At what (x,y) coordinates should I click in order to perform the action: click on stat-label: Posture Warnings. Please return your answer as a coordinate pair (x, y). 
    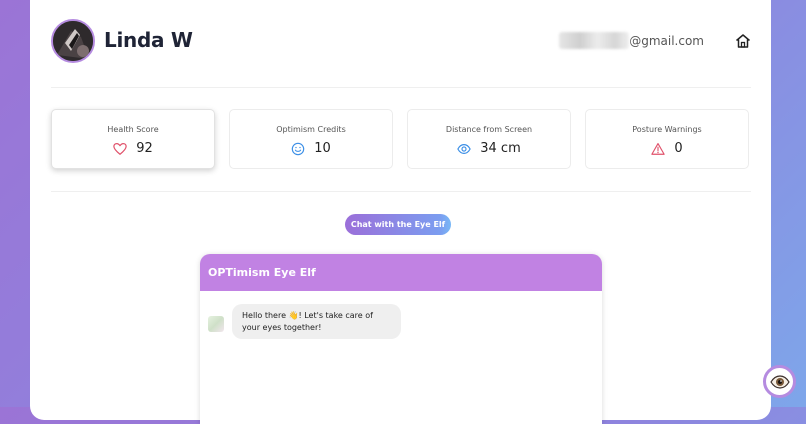
    Looking at the image, I should click on (667, 129).